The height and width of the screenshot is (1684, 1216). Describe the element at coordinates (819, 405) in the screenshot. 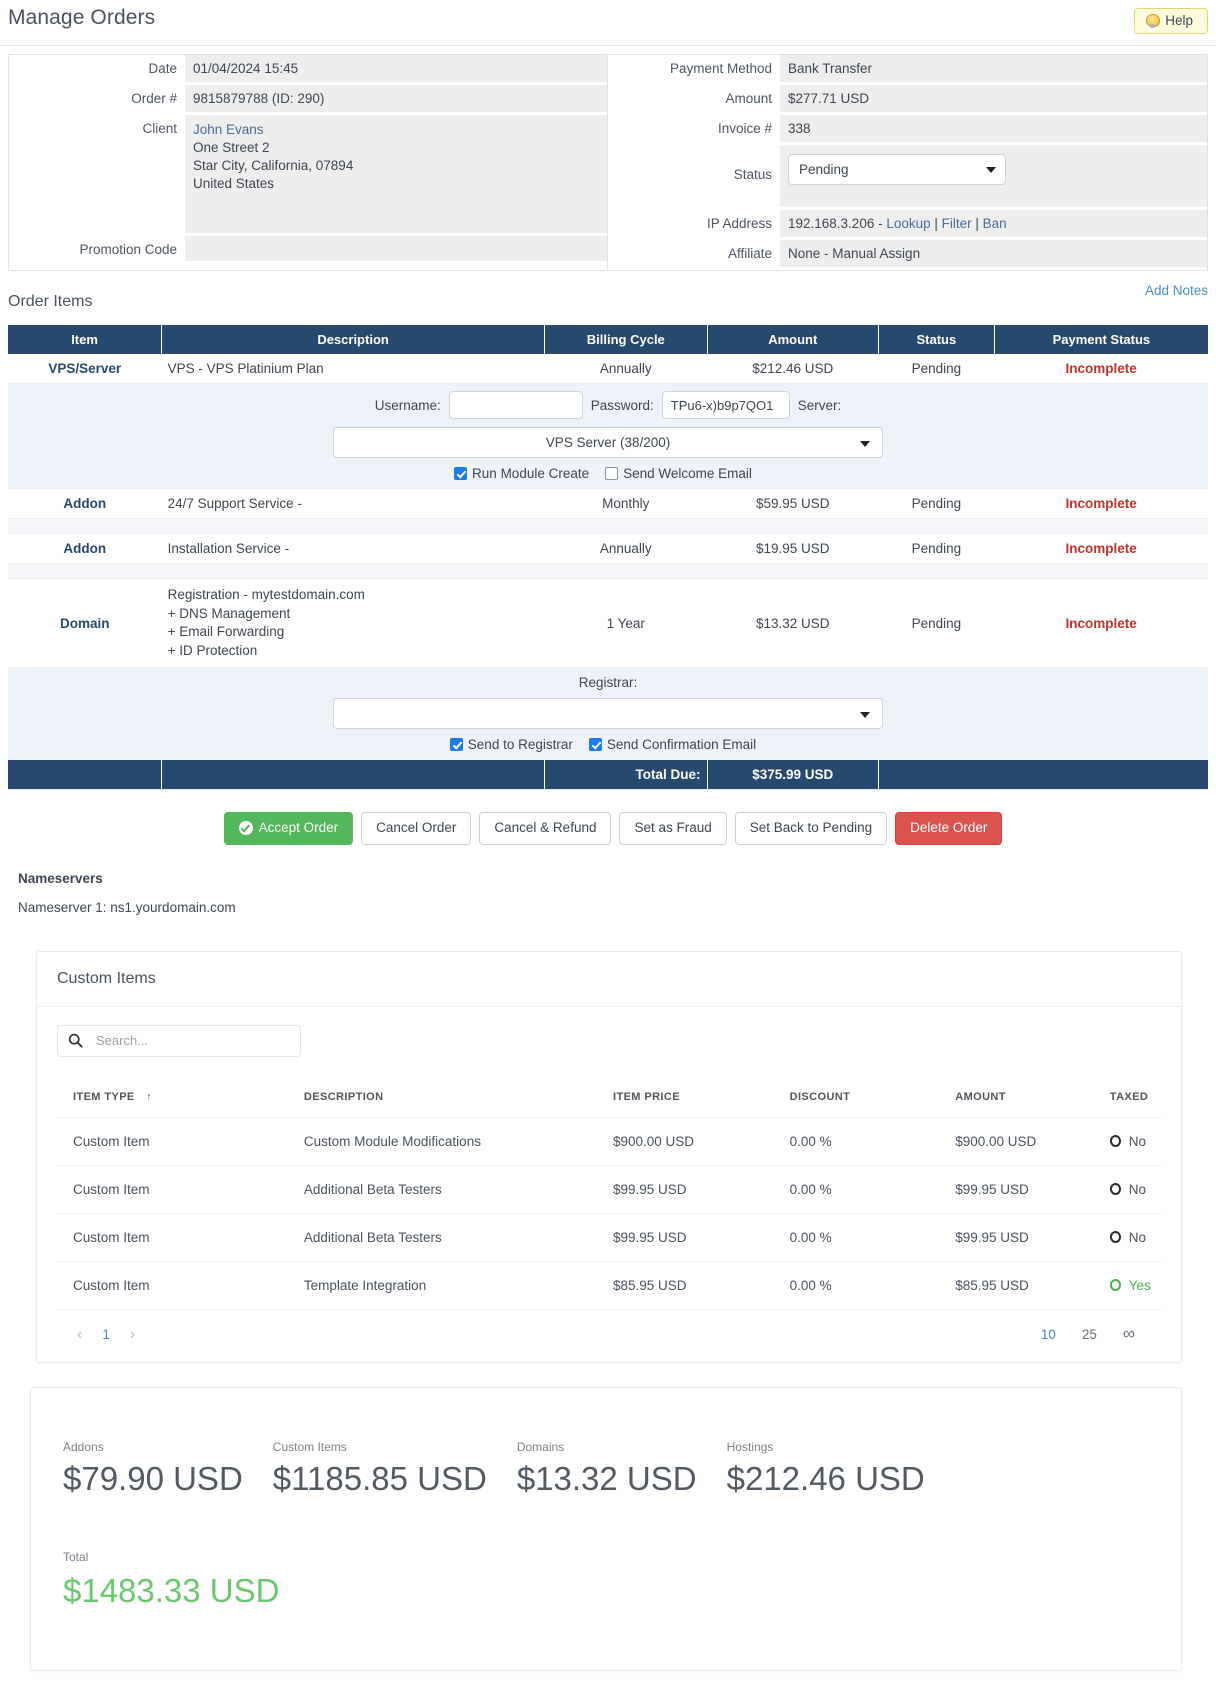

I see `server-label: Server:` at that location.